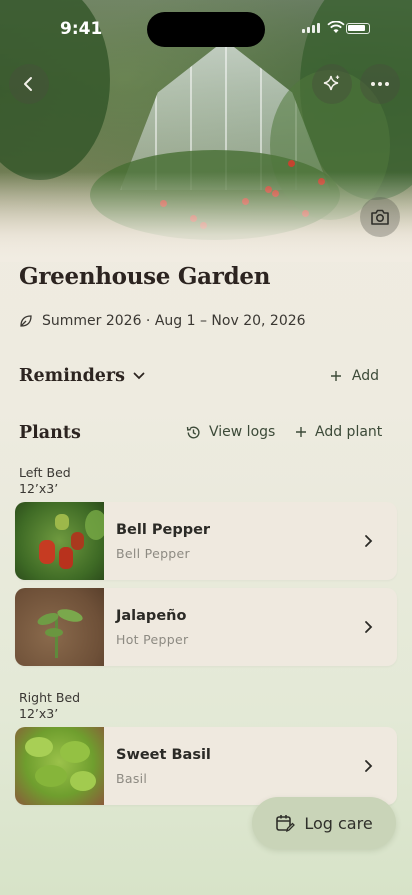 Image resolution: width=412 pixels, height=895 pixels. I want to click on ai-assist-button, so click(332, 84).